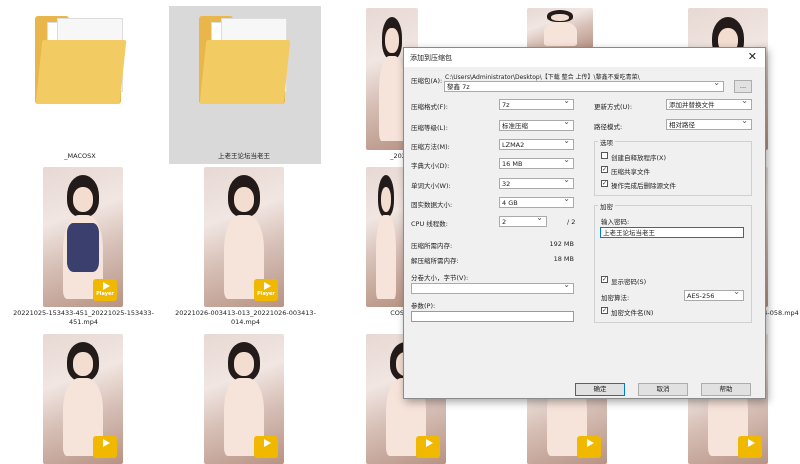  Describe the element at coordinates (604, 169) in the screenshot. I see `shared-checkbox: ✓` at that location.